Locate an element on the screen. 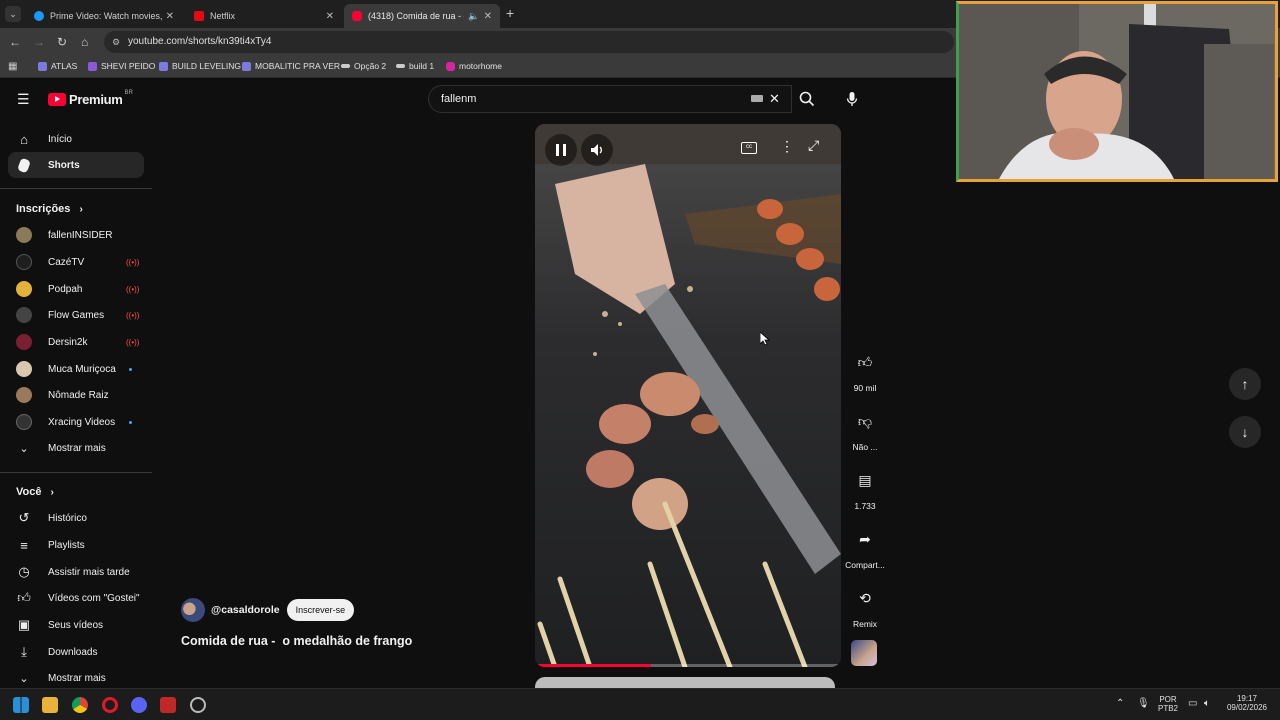 The image size is (1280, 720). bookmark-shevi-peido: SHEVI PEIDO is located at coordinates (121, 66).